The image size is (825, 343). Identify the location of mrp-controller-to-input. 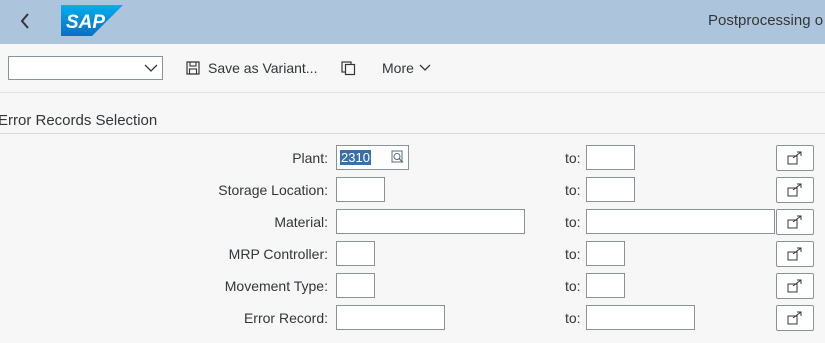
(605, 253).